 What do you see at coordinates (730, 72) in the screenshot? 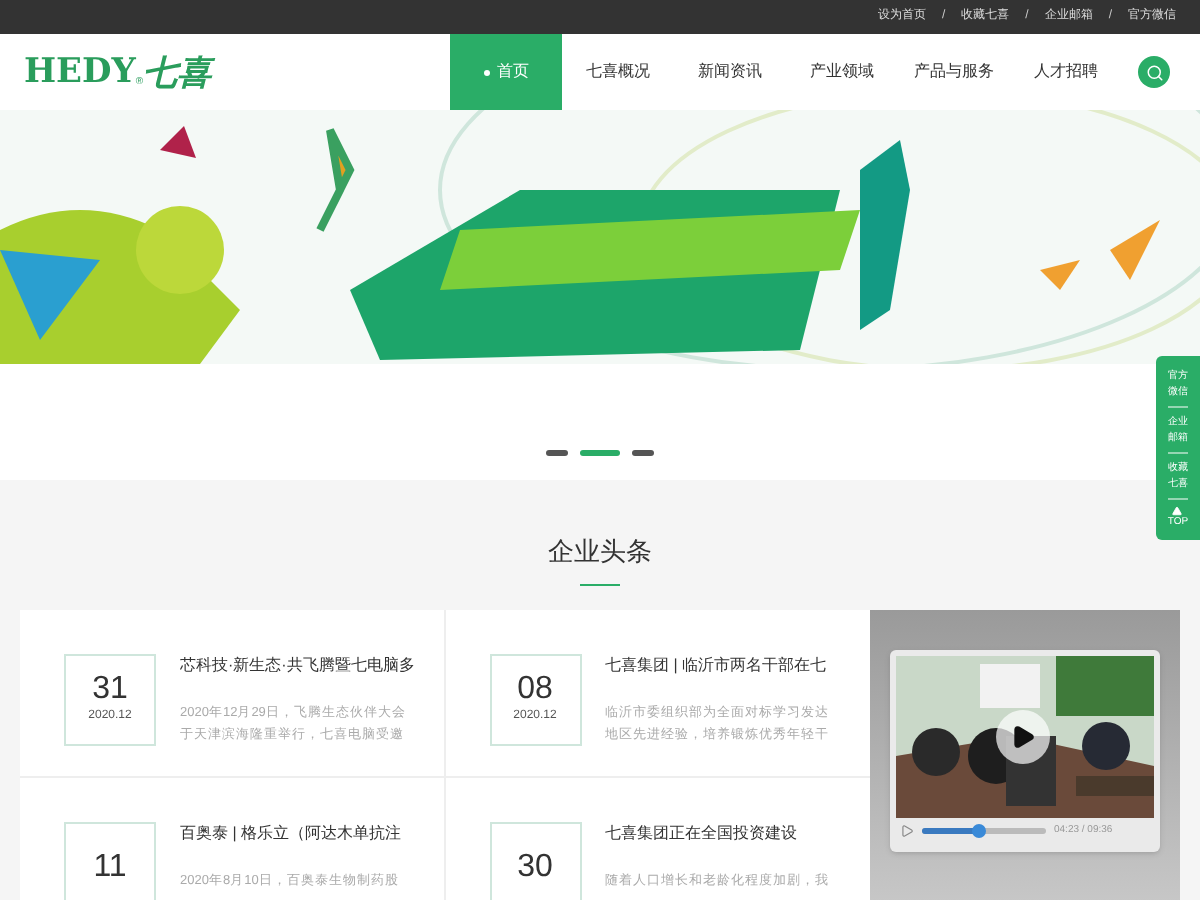
I see `nav-item: 新闻资讯` at bounding box center [730, 72].